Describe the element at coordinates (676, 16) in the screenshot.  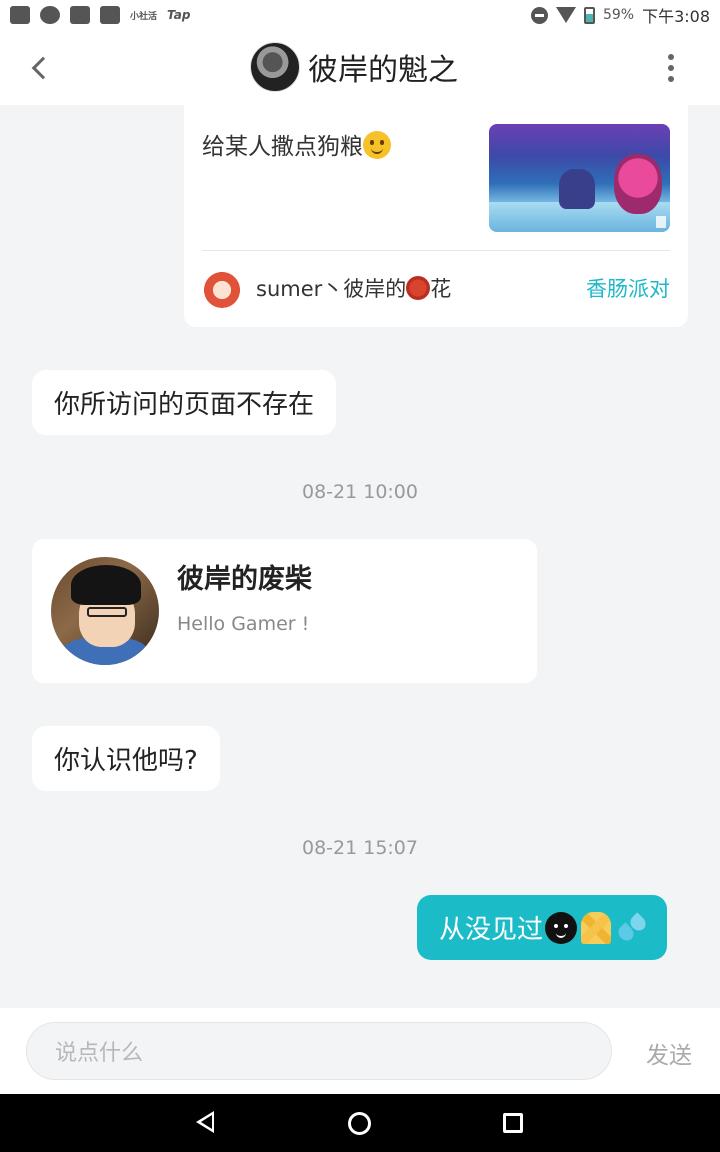
I see `clock: 下午3:08` at that location.